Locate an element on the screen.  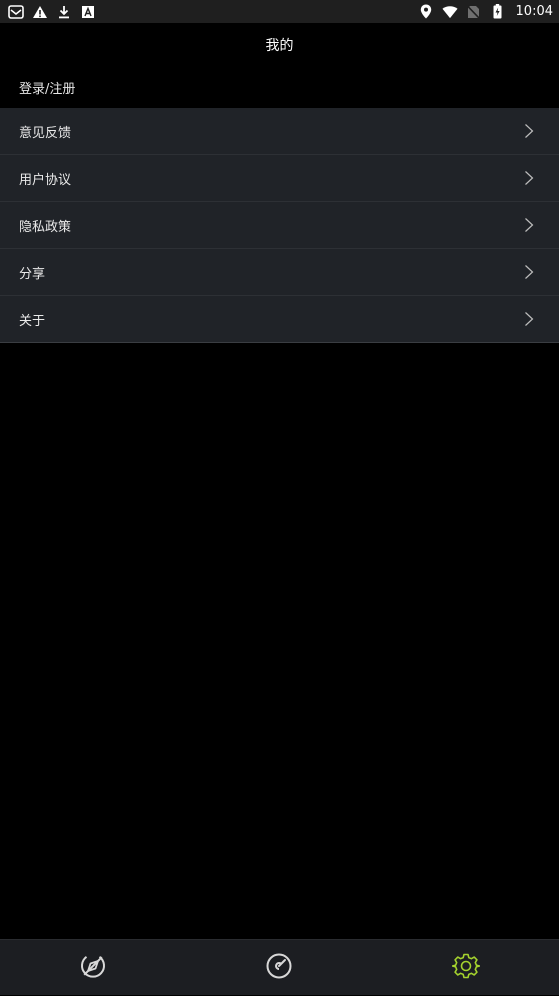
settings-gear-icon is located at coordinates (466, 968).